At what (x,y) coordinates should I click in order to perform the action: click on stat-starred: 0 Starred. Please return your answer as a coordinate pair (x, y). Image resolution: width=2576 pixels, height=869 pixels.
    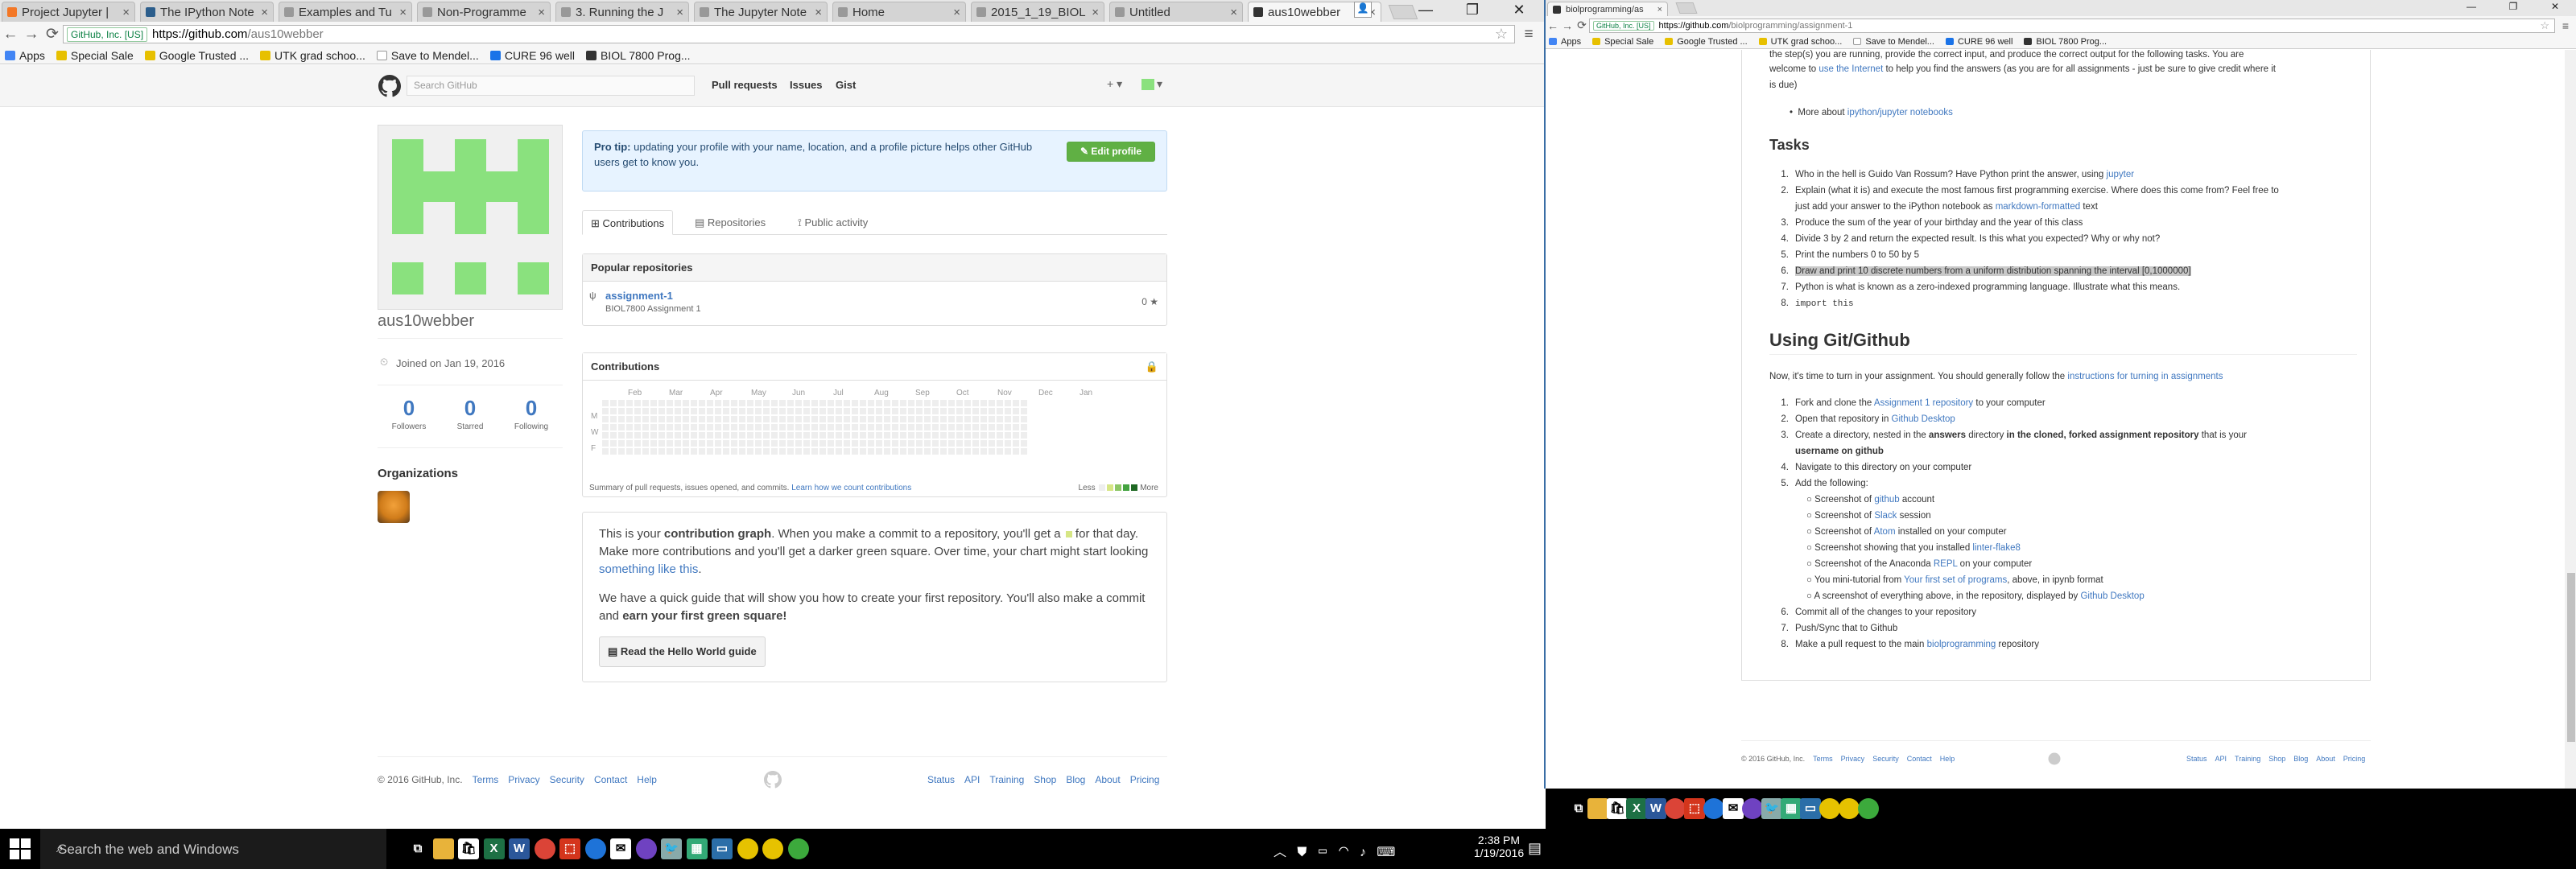
    Looking at the image, I should click on (470, 413).